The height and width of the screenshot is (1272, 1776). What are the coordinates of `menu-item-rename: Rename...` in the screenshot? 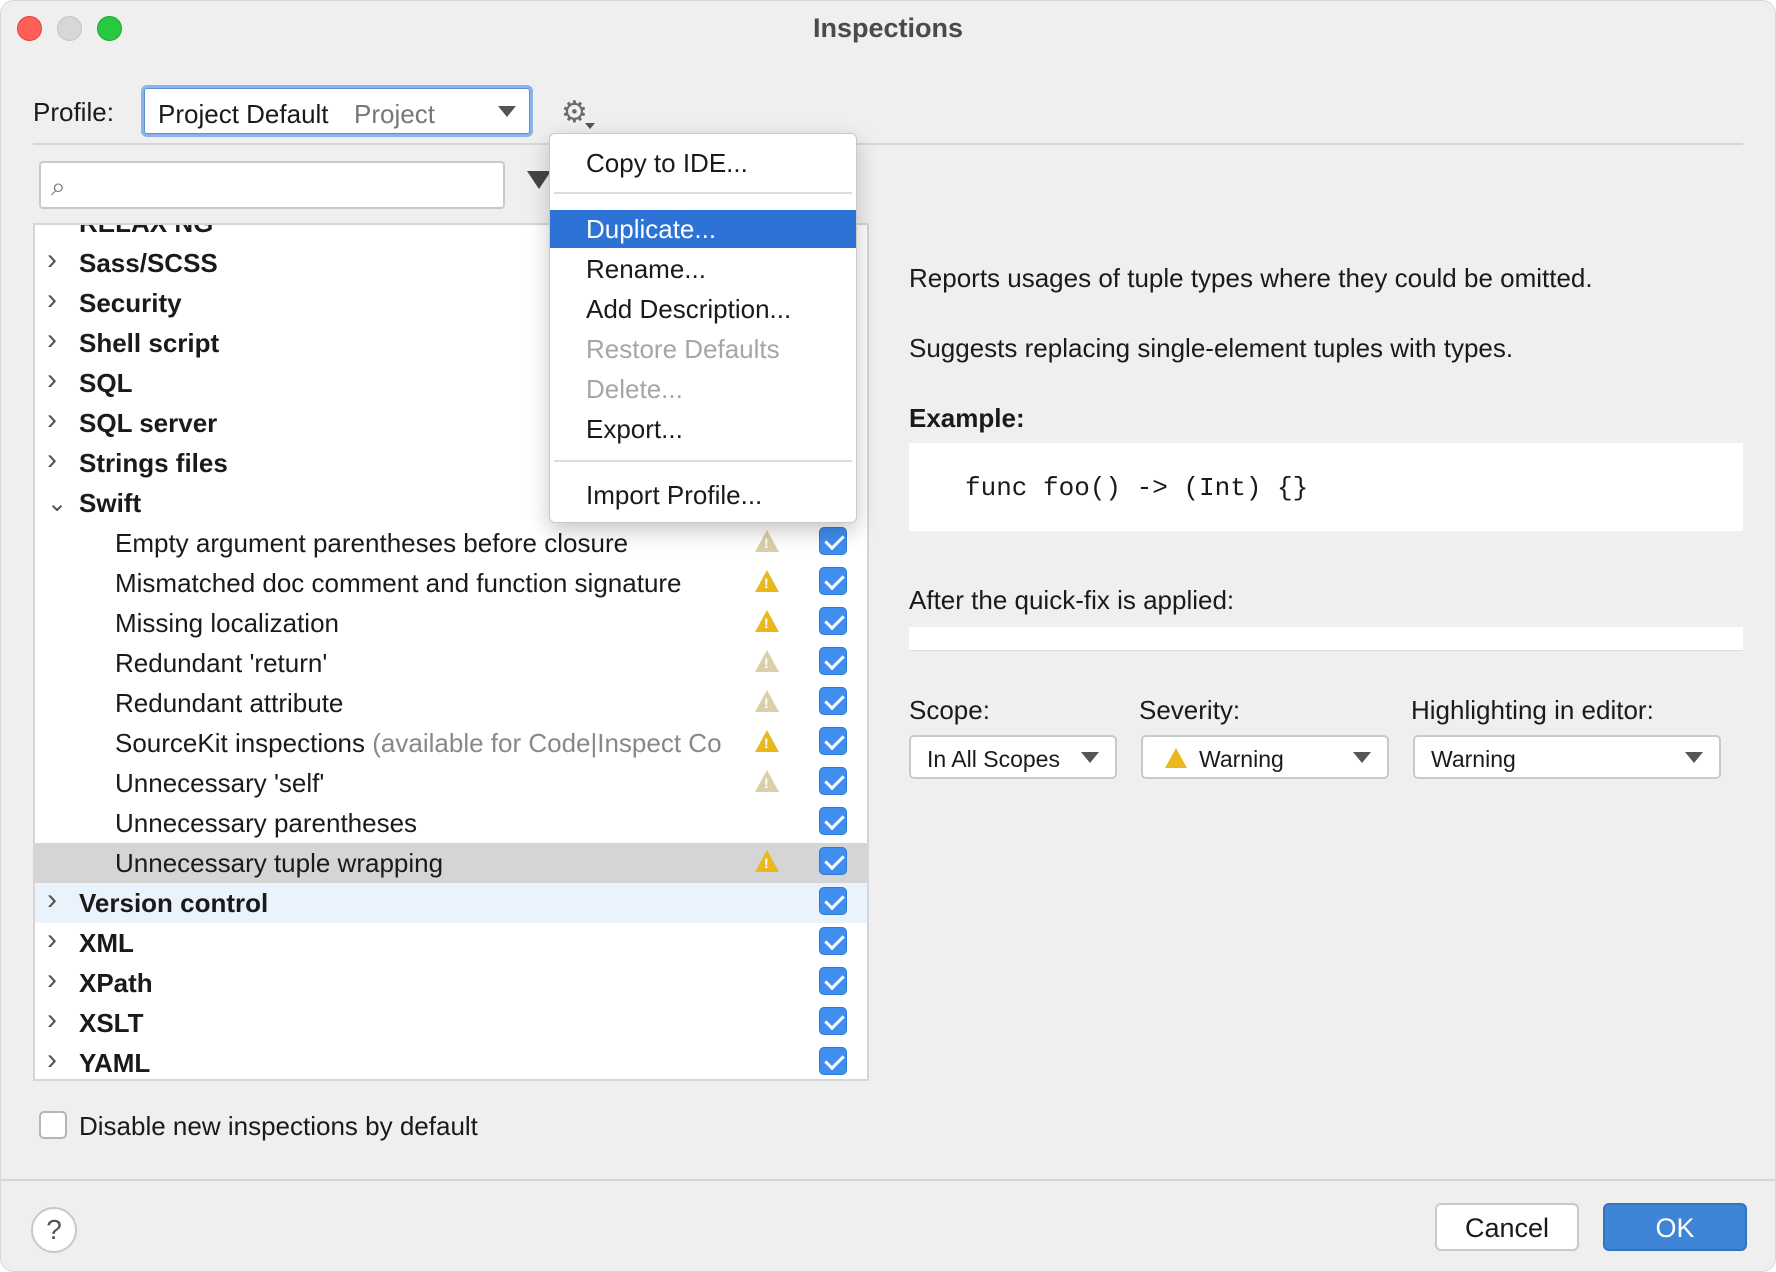 It's located at (703, 269).